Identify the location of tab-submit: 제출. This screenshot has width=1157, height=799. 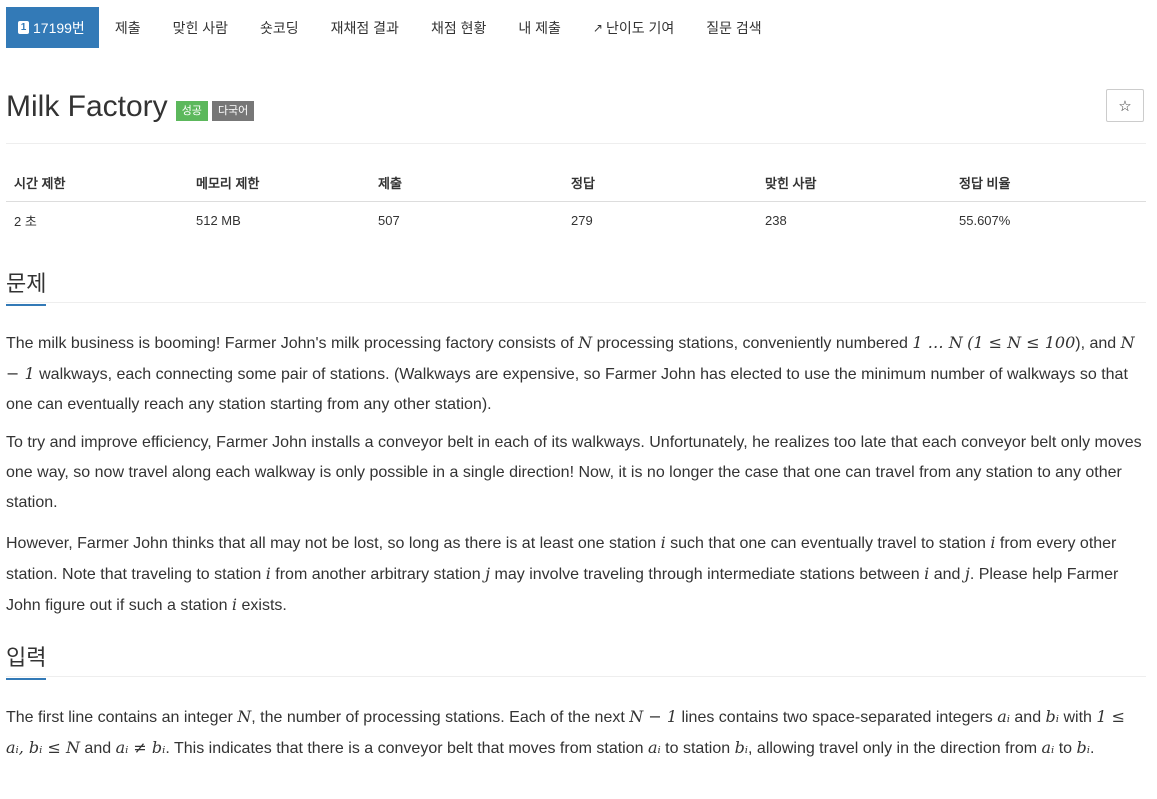
(128, 27).